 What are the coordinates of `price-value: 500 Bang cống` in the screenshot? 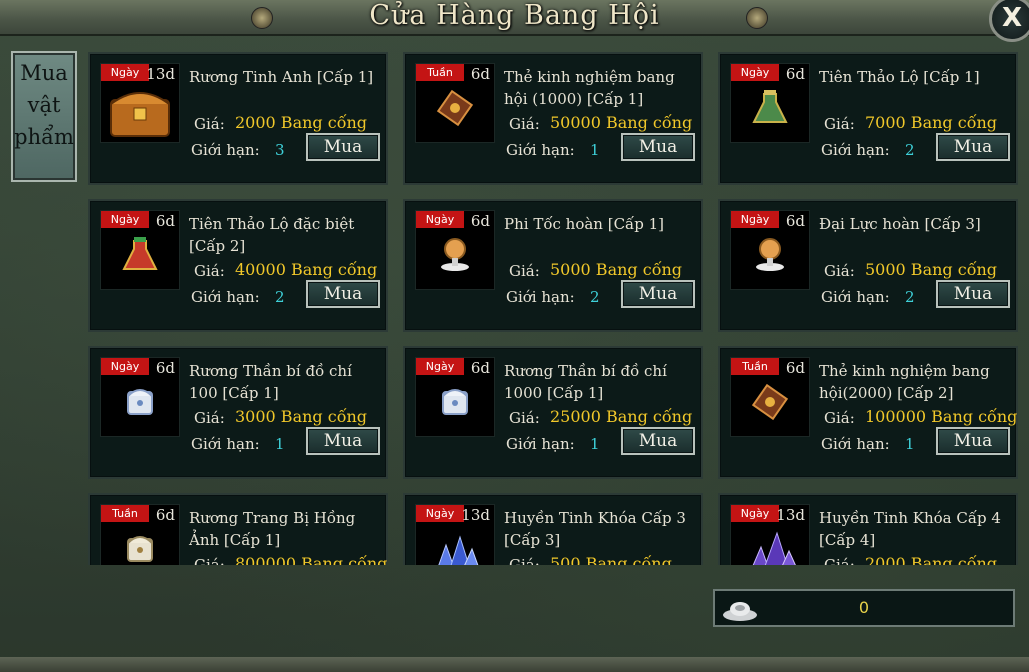 It's located at (611, 559).